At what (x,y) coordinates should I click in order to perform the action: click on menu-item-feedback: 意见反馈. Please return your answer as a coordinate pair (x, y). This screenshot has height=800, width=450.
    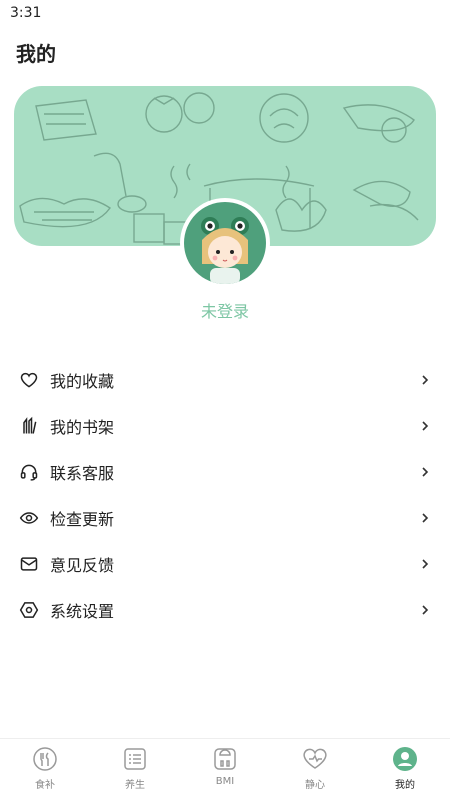
    Looking at the image, I should click on (225, 564).